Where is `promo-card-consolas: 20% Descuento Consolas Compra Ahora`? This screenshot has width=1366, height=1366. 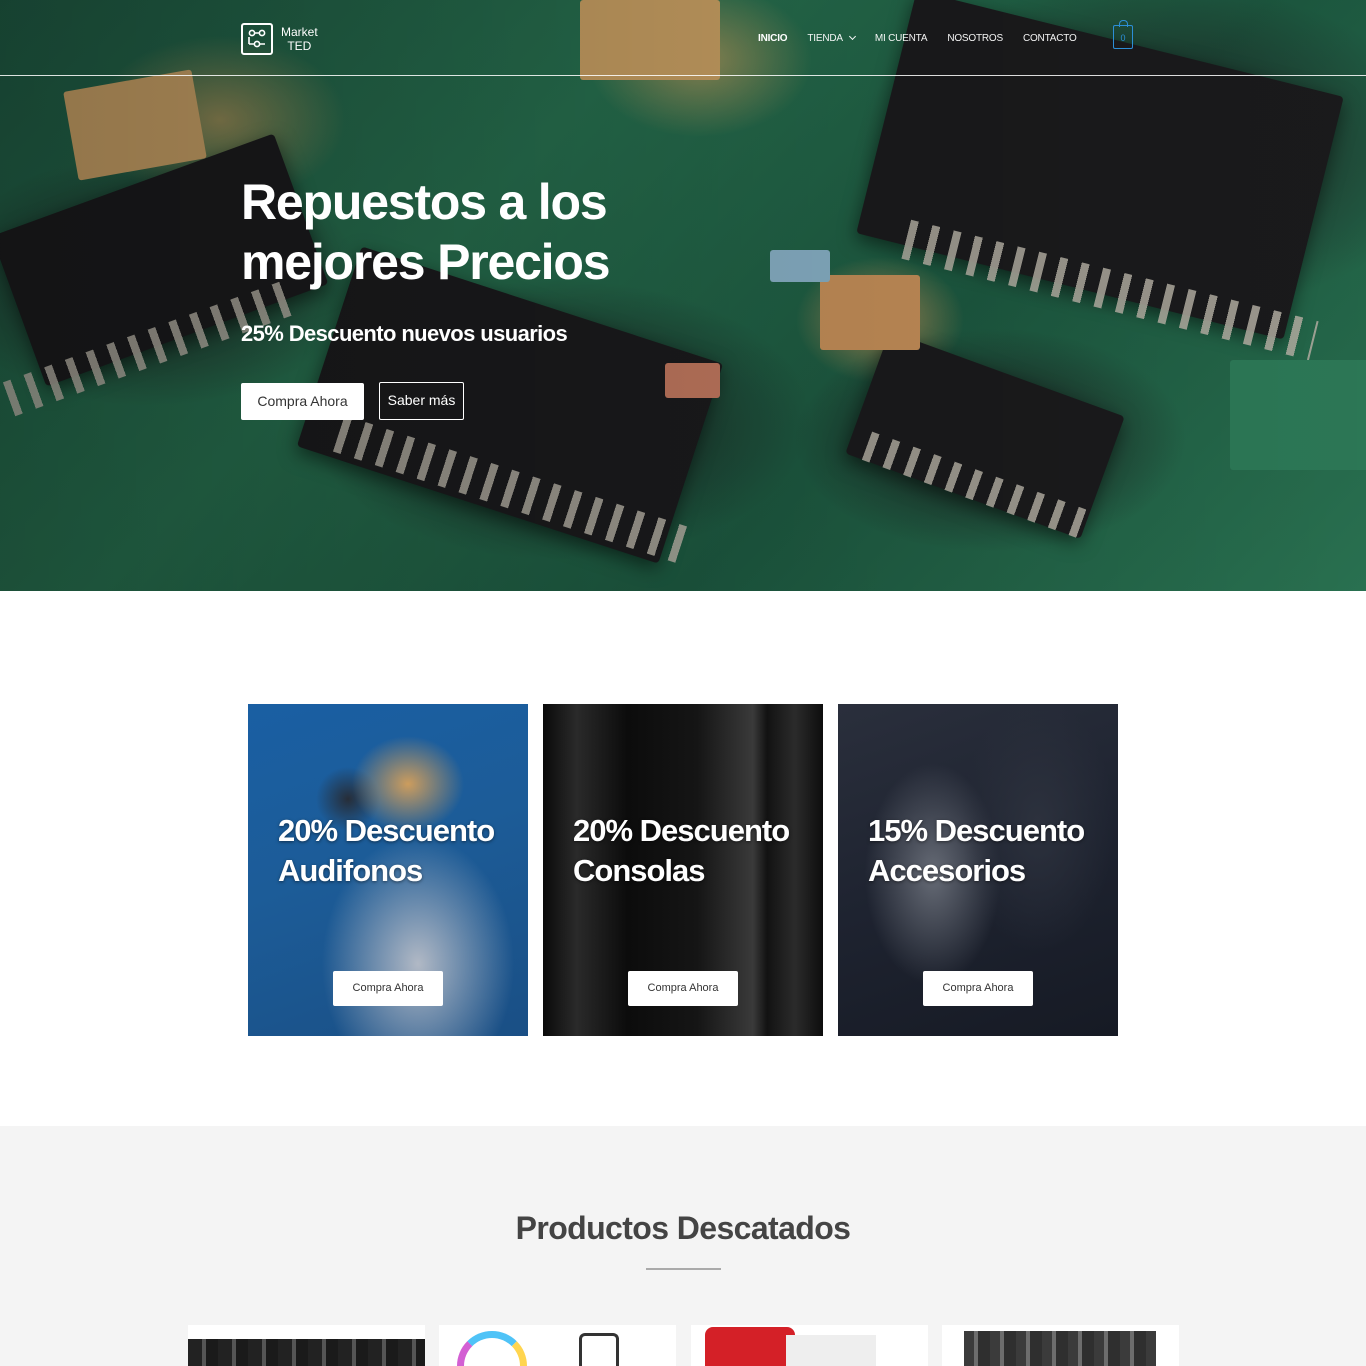
promo-card-consolas: 20% Descuento Consolas Compra Ahora is located at coordinates (683, 870).